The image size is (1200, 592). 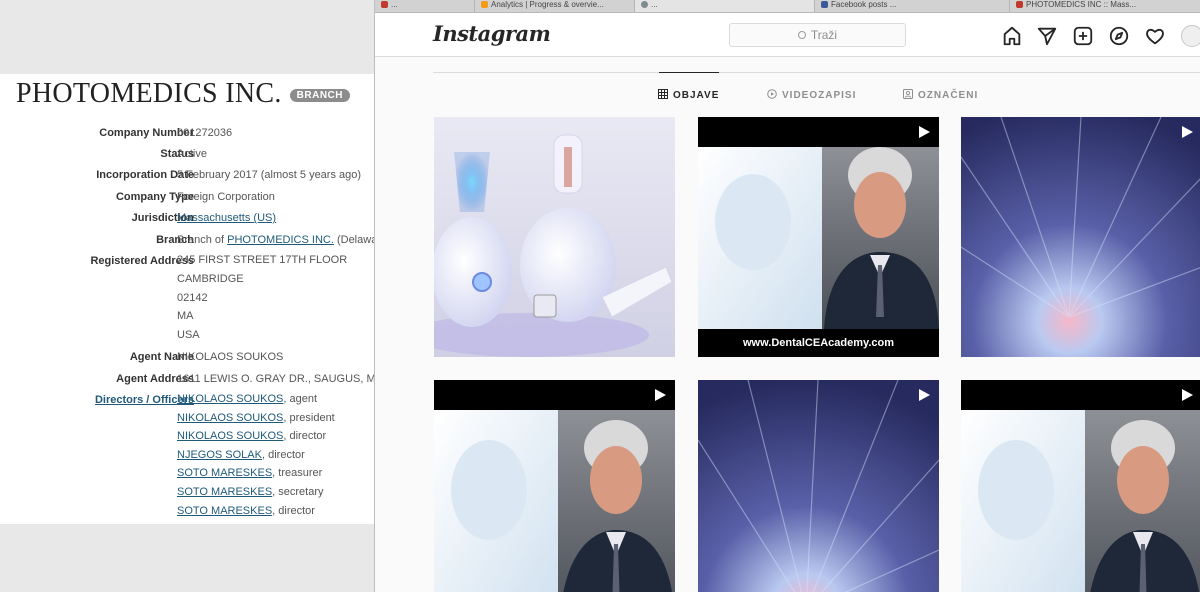 What do you see at coordinates (188, 335) in the screenshot?
I see `address-line: USA` at bounding box center [188, 335].